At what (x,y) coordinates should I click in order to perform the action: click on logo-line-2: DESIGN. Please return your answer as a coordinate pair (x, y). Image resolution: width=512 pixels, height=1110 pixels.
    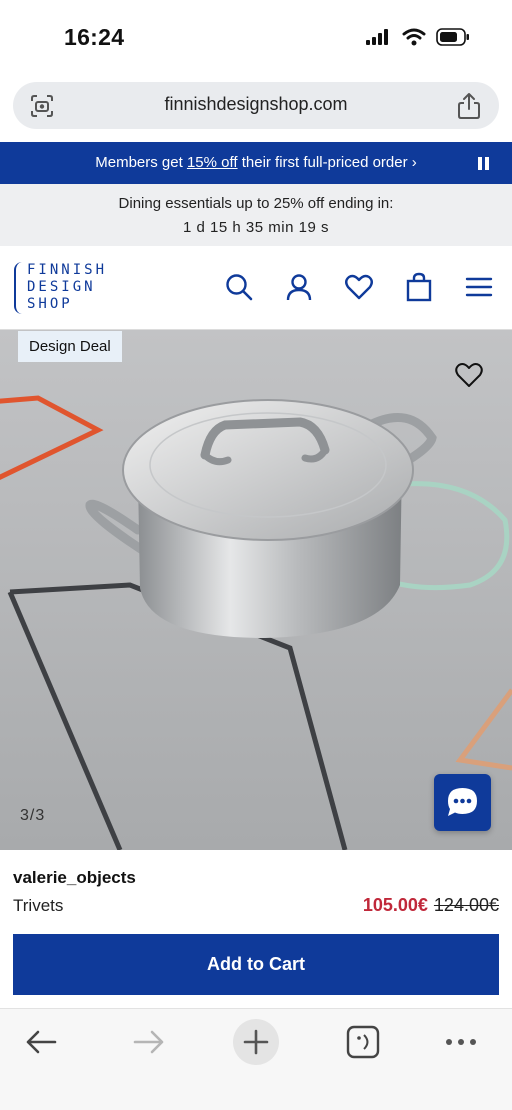
    Looking at the image, I should click on (61, 287).